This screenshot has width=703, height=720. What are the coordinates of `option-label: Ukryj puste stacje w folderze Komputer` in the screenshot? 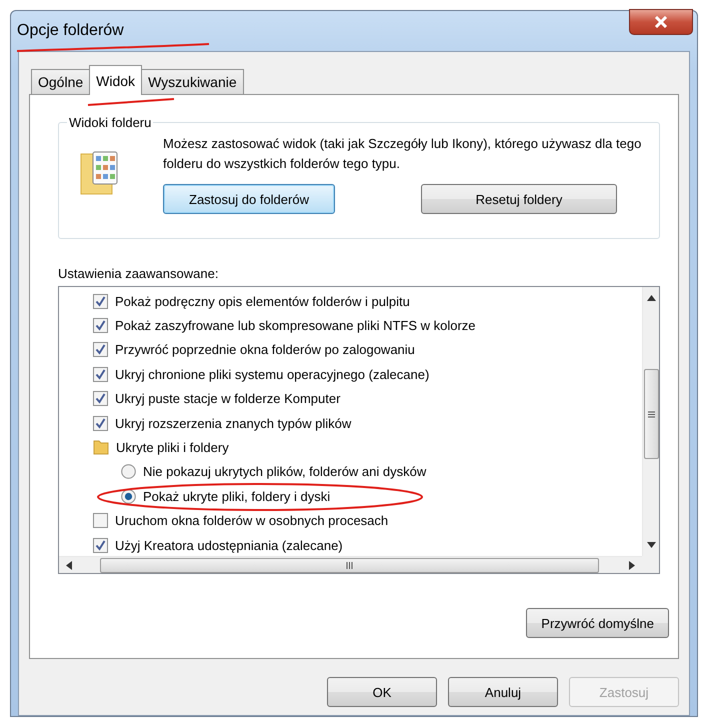 It's located at (227, 398).